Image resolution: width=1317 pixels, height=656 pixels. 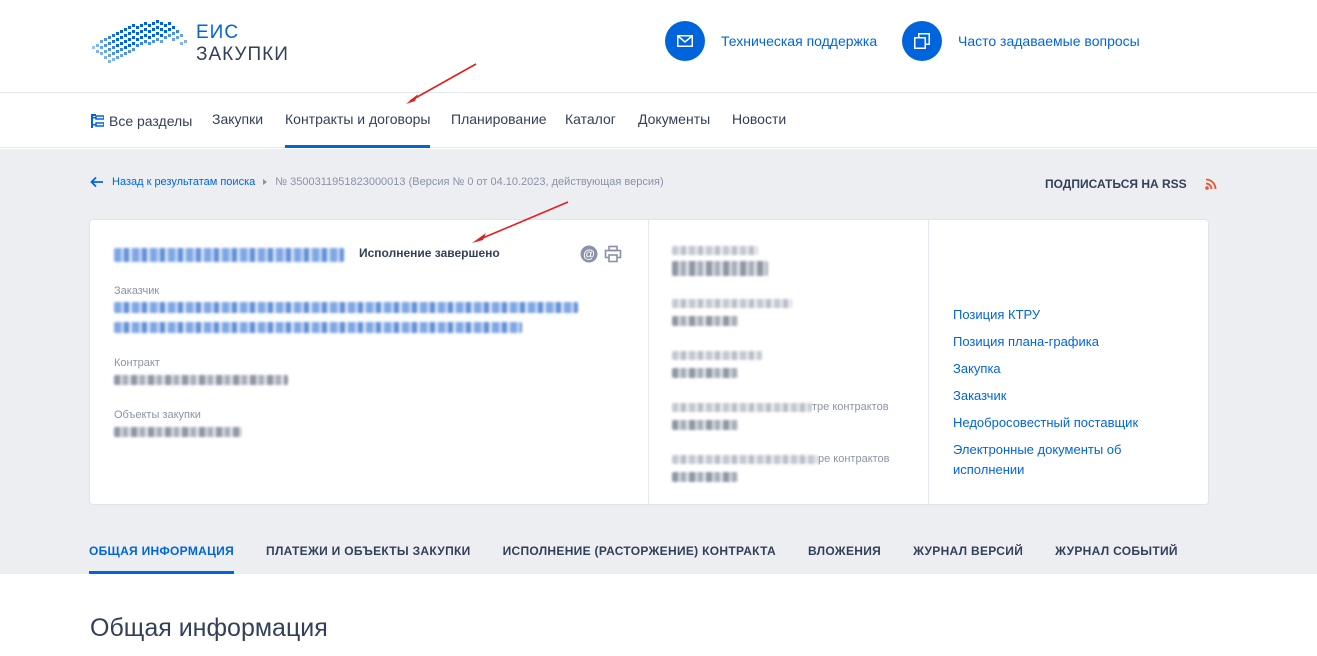 I want to click on tech-support-link: Техническая поддержка, so click(x=771, y=41).